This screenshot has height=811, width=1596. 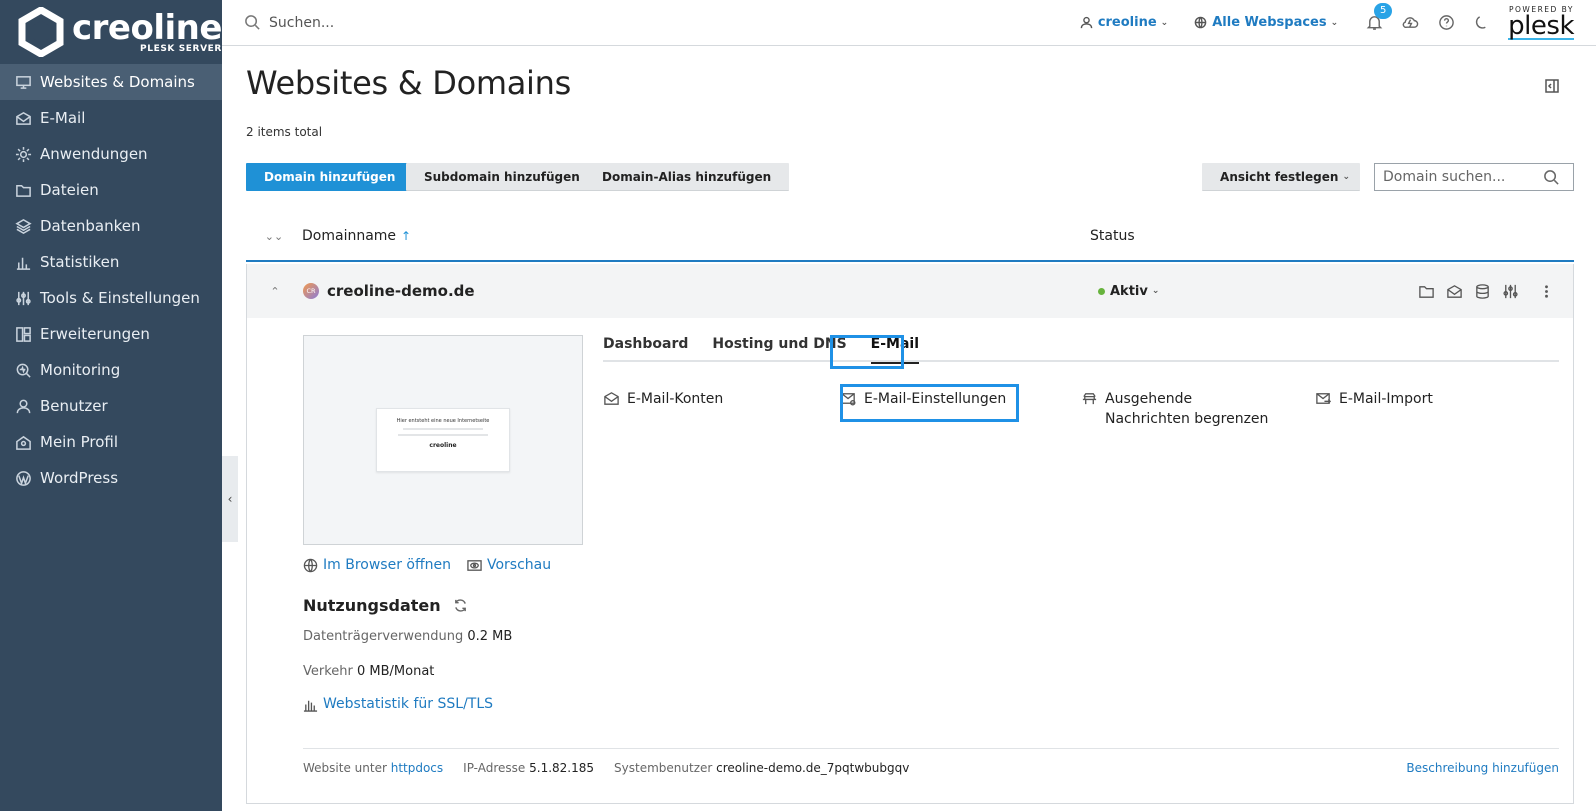 I want to click on mail-action, so click(x=1454, y=291).